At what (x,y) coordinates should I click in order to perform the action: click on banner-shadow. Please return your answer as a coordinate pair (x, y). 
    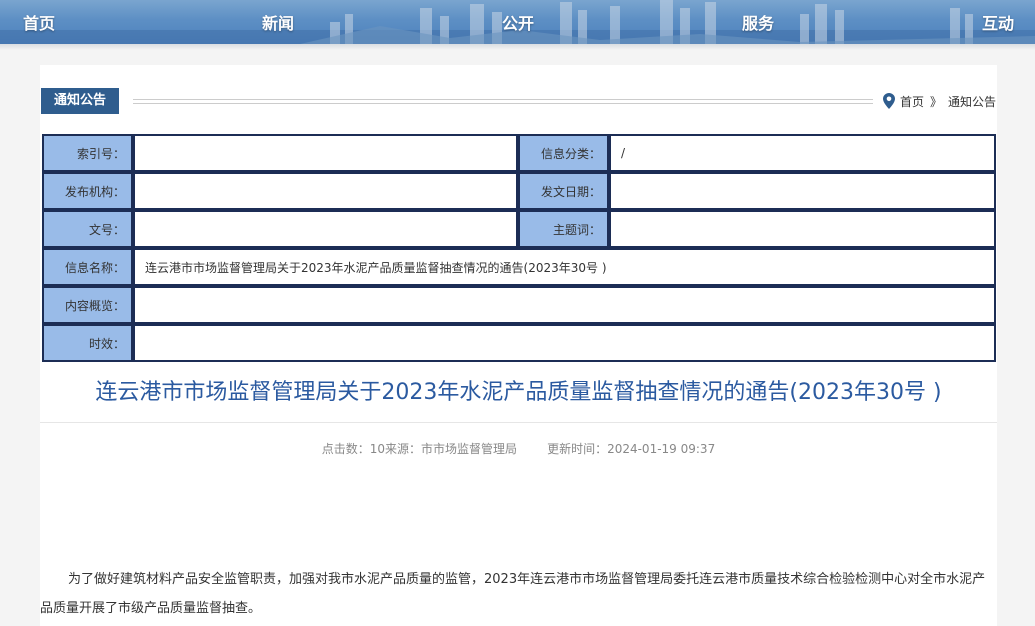
    Looking at the image, I should click on (517, 47).